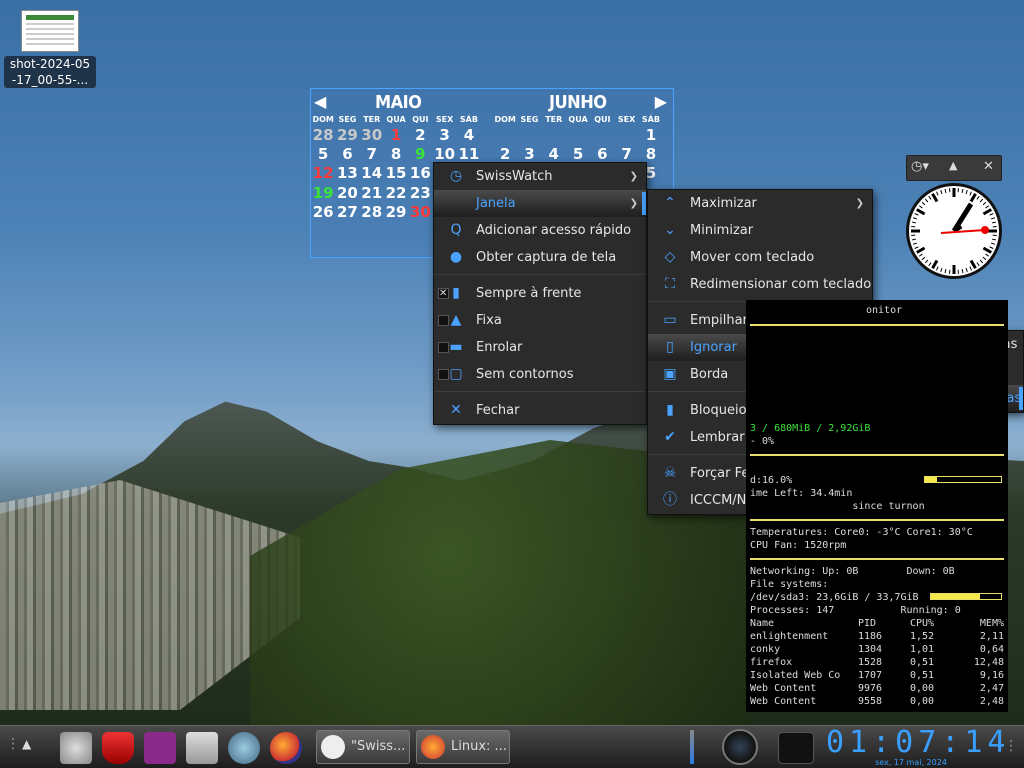 The image size is (1024, 768). Describe the element at coordinates (469, 135) in the screenshot. I see `calendar-day: 4` at that location.